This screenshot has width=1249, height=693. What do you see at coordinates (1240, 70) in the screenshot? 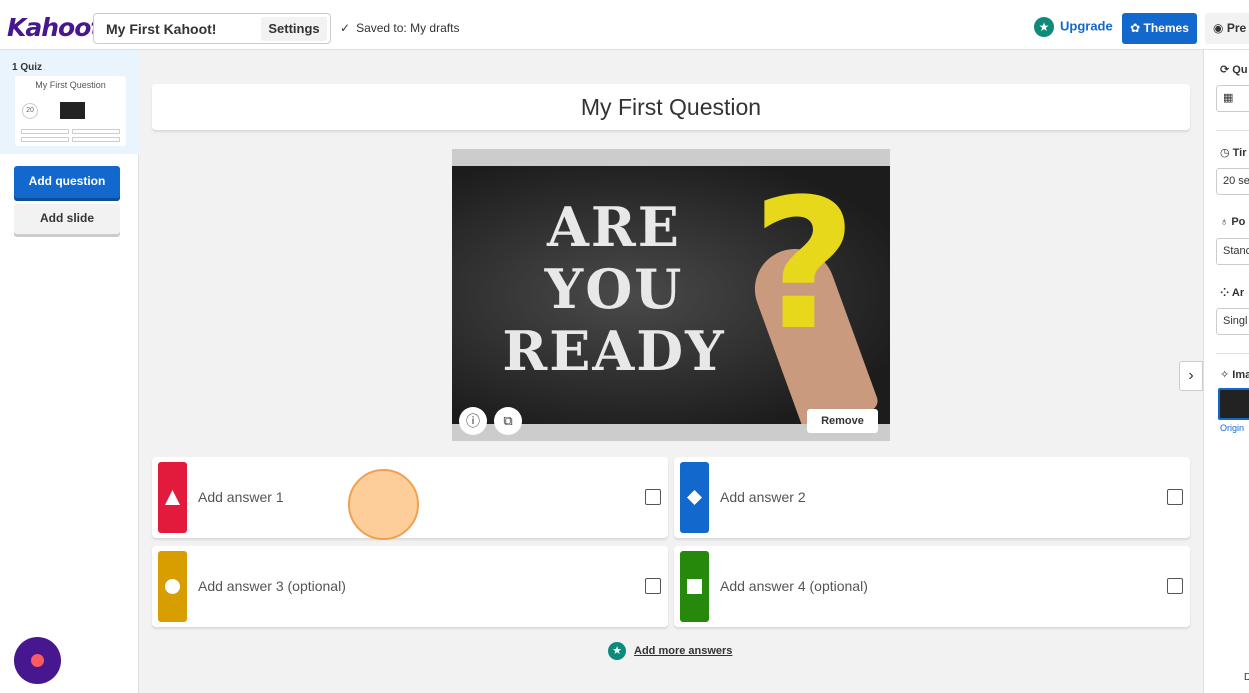
I see `question-type-label-text: Qu` at bounding box center [1240, 70].